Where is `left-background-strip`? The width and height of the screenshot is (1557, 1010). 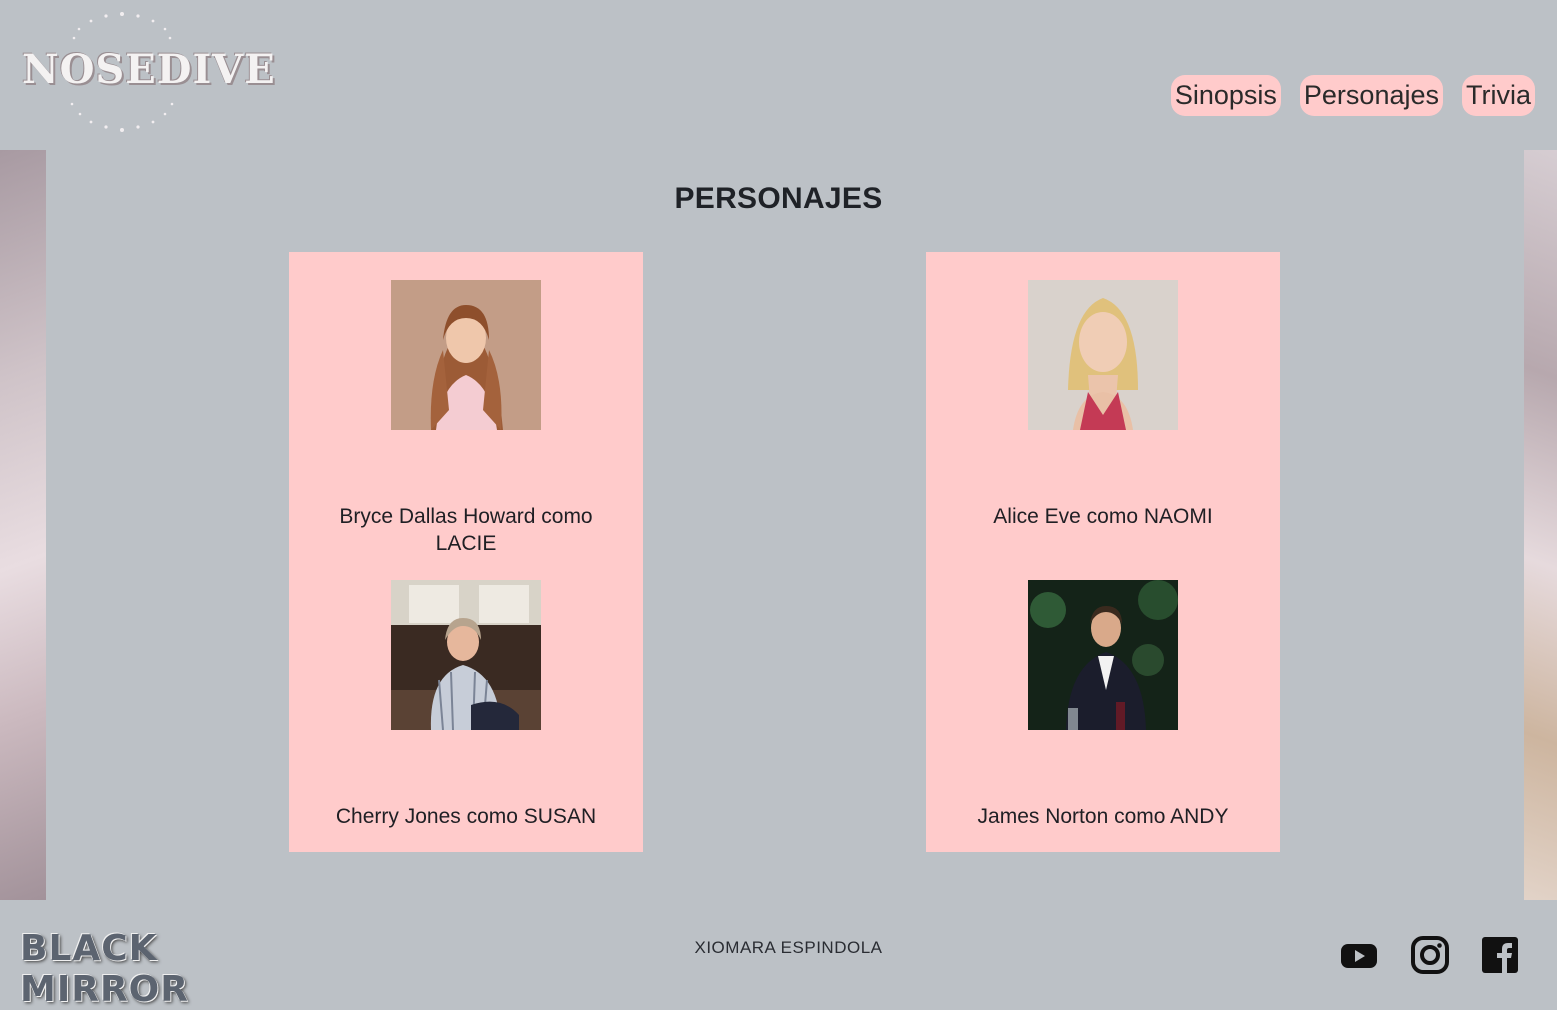
left-background-strip is located at coordinates (23, 525).